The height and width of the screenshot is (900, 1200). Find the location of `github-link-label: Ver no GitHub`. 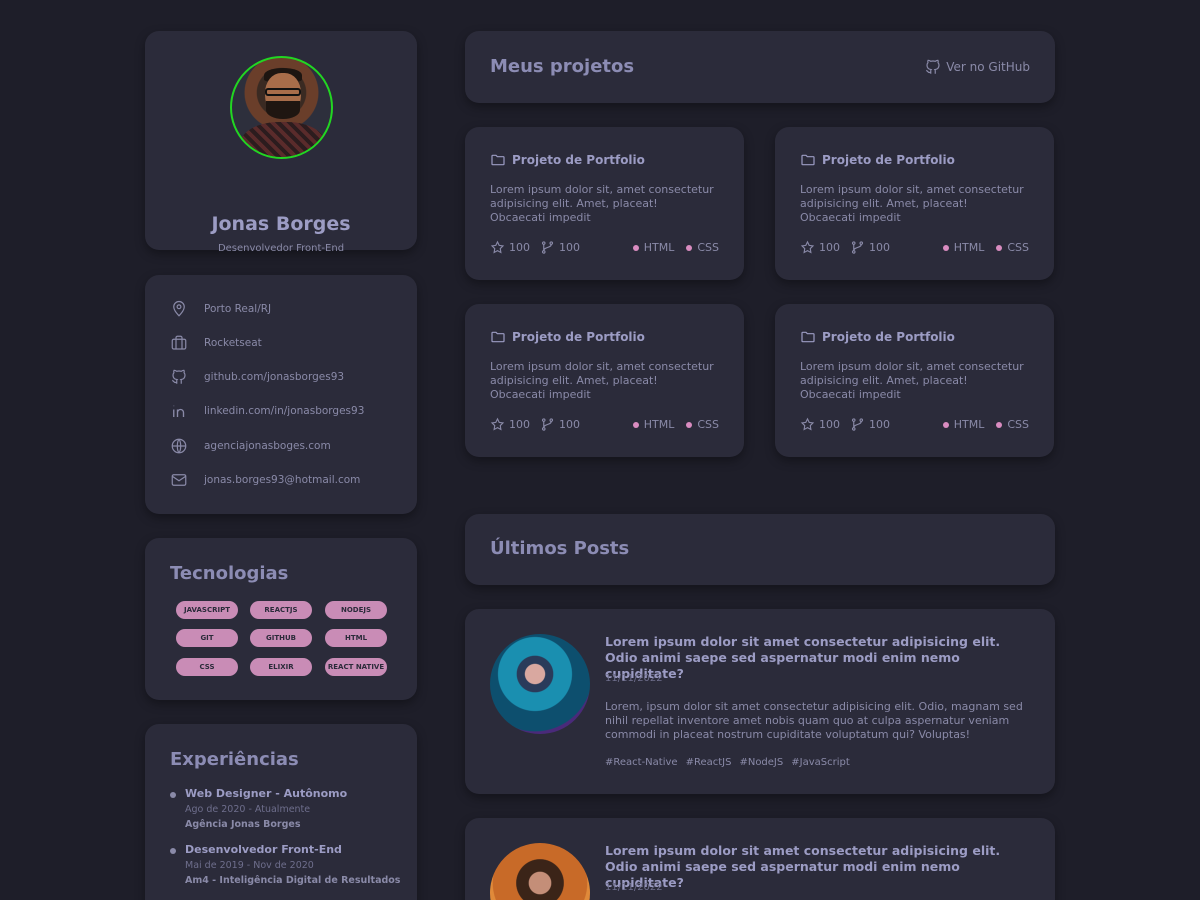

github-link-label: Ver no GitHub is located at coordinates (988, 67).